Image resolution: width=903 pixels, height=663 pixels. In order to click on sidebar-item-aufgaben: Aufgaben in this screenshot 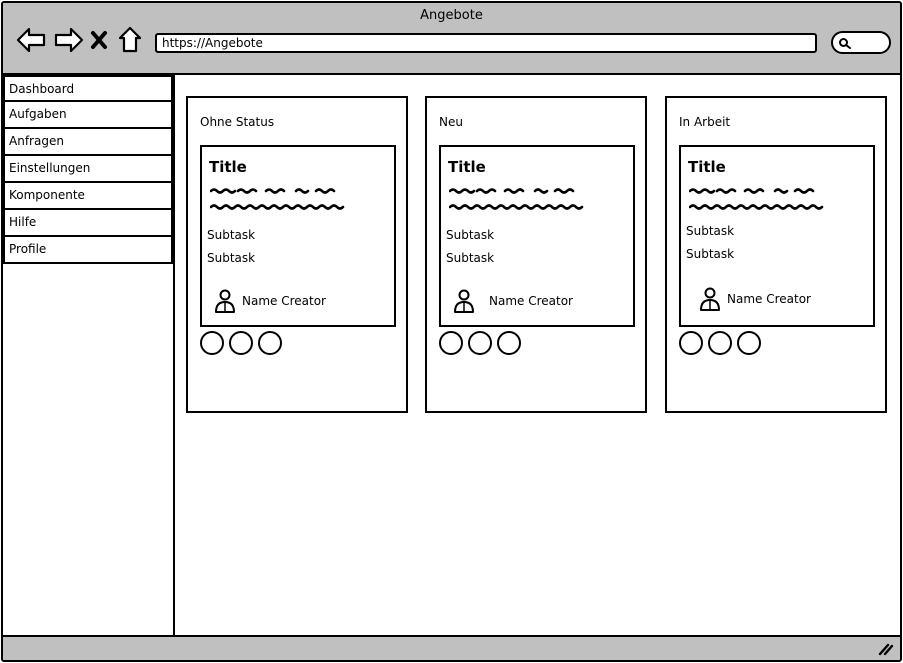, I will do `click(88, 115)`.